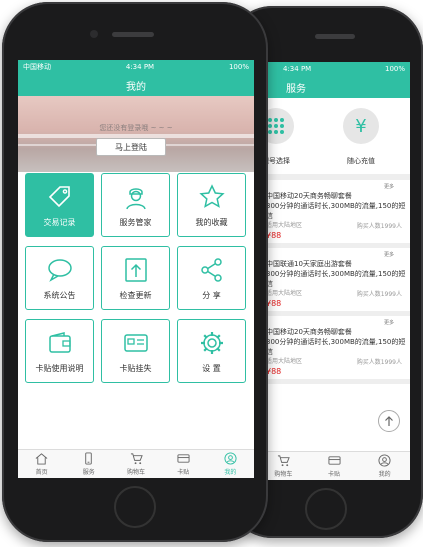  Describe the element at coordinates (59, 368) in the screenshot. I see `tile-label: 卡贴使用说明` at that location.